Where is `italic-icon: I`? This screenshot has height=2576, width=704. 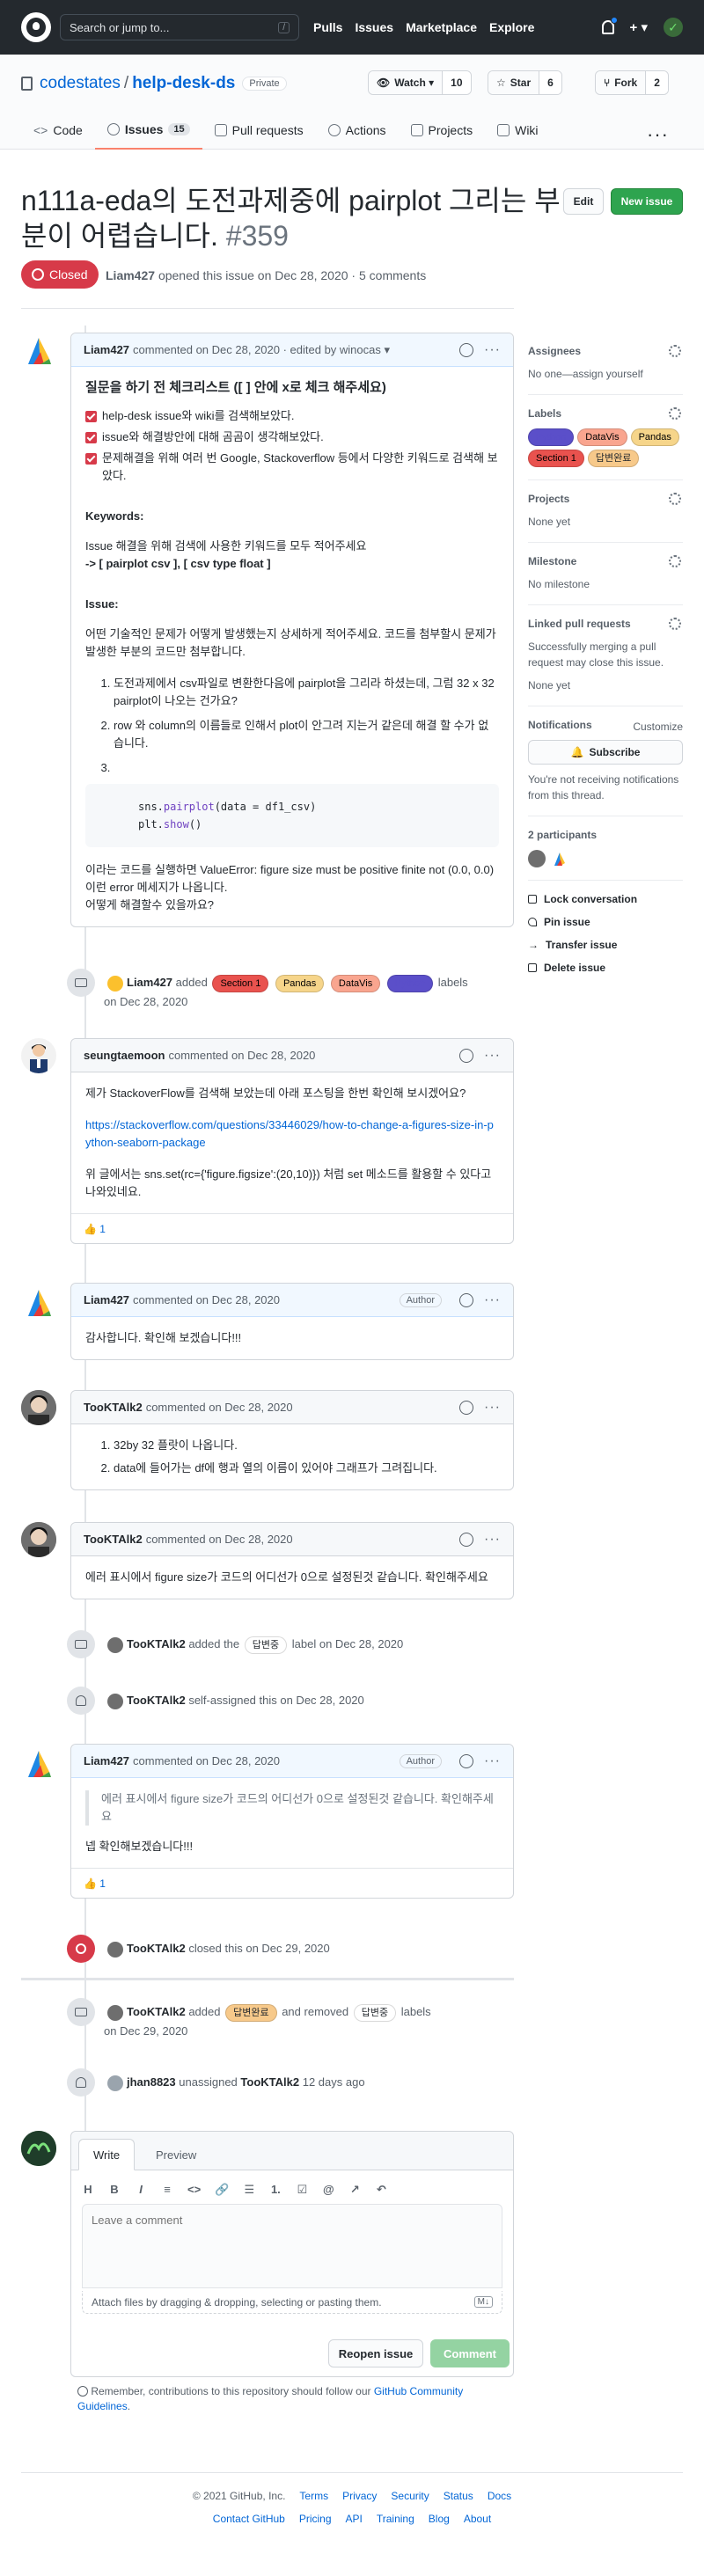 italic-icon: I is located at coordinates (141, 2190).